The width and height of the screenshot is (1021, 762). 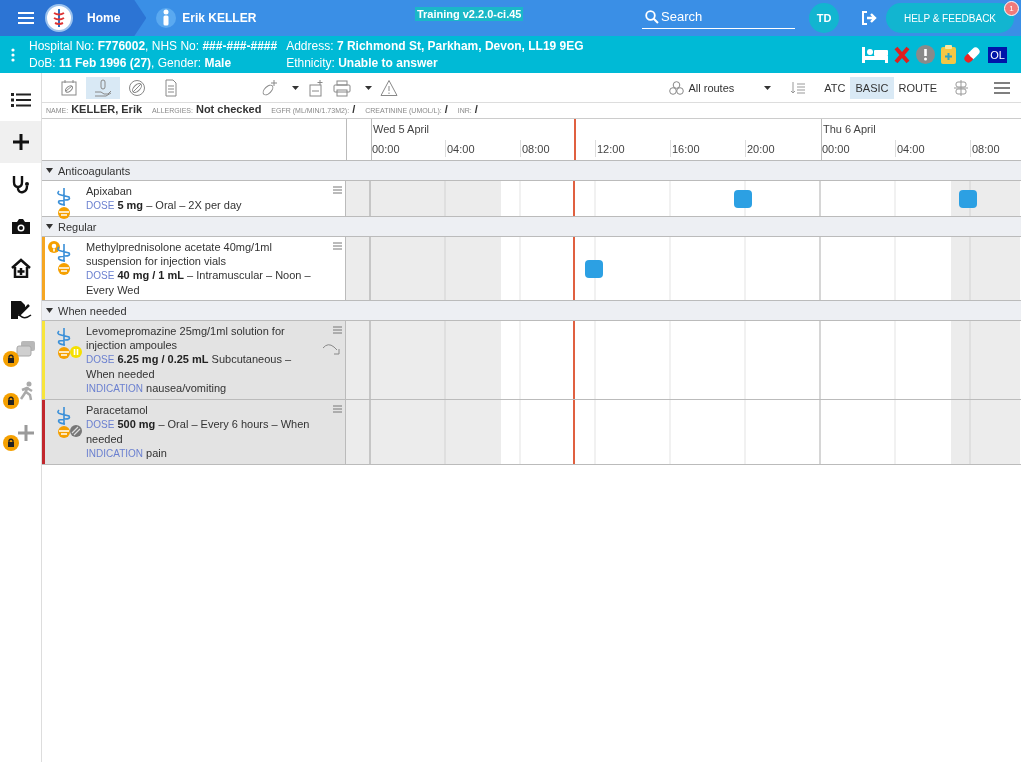 I want to click on indication-text: INDICATION pain, so click(x=127, y=453).